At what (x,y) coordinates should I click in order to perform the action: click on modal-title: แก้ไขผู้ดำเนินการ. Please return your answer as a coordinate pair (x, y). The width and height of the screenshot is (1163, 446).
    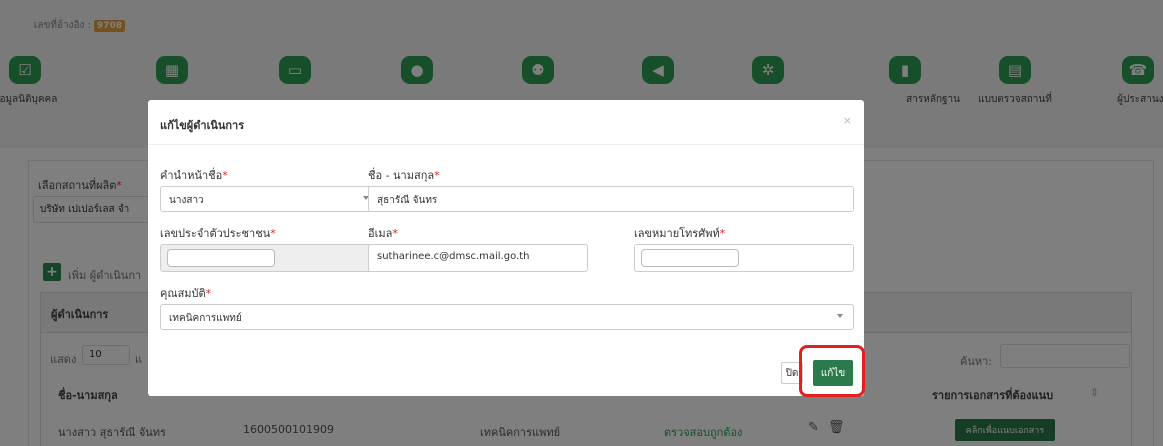
    Looking at the image, I should click on (202, 125).